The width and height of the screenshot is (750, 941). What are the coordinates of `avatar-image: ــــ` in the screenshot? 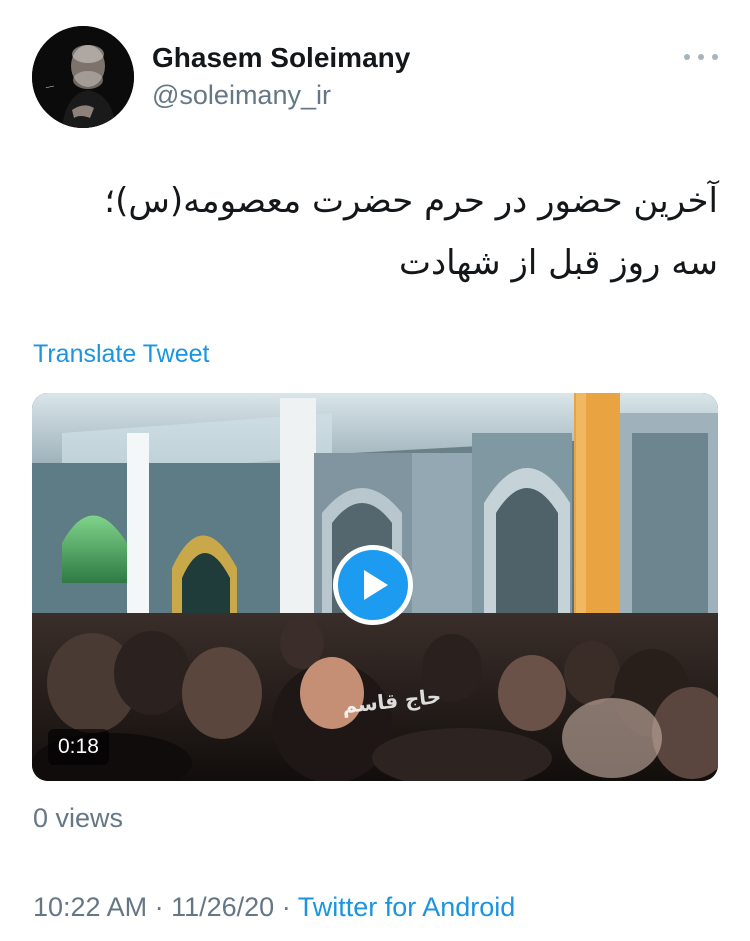 It's located at (83, 77).